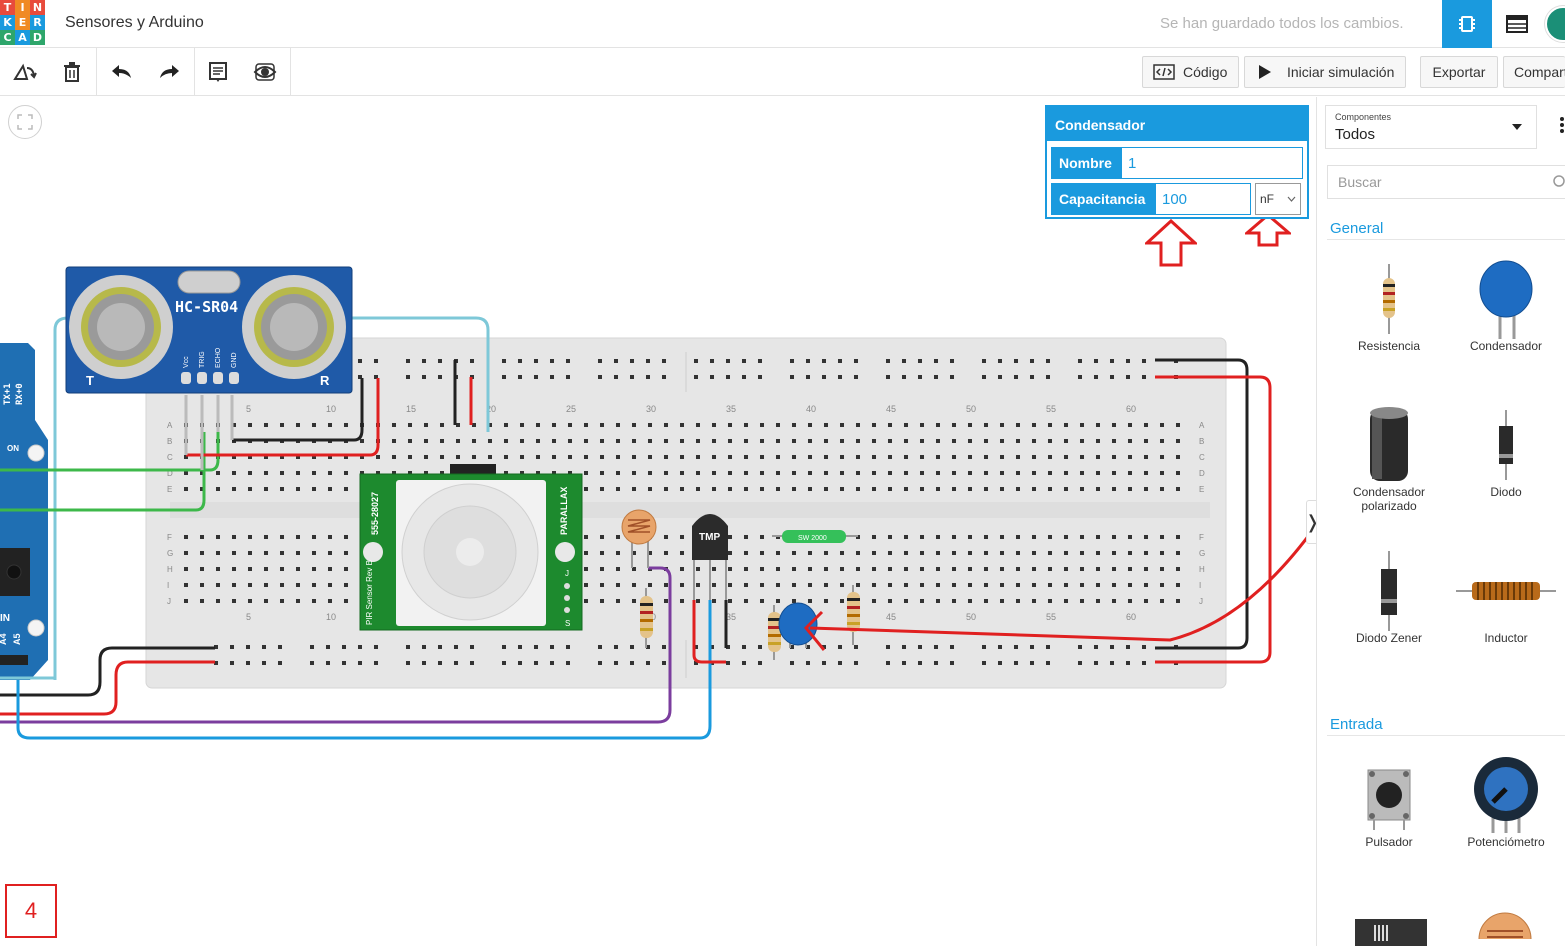 This screenshot has height=946, width=1565. What do you see at coordinates (1203, 199) in the screenshot?
I see `capacitance-input: 100` at bounding box center [1203, 199].